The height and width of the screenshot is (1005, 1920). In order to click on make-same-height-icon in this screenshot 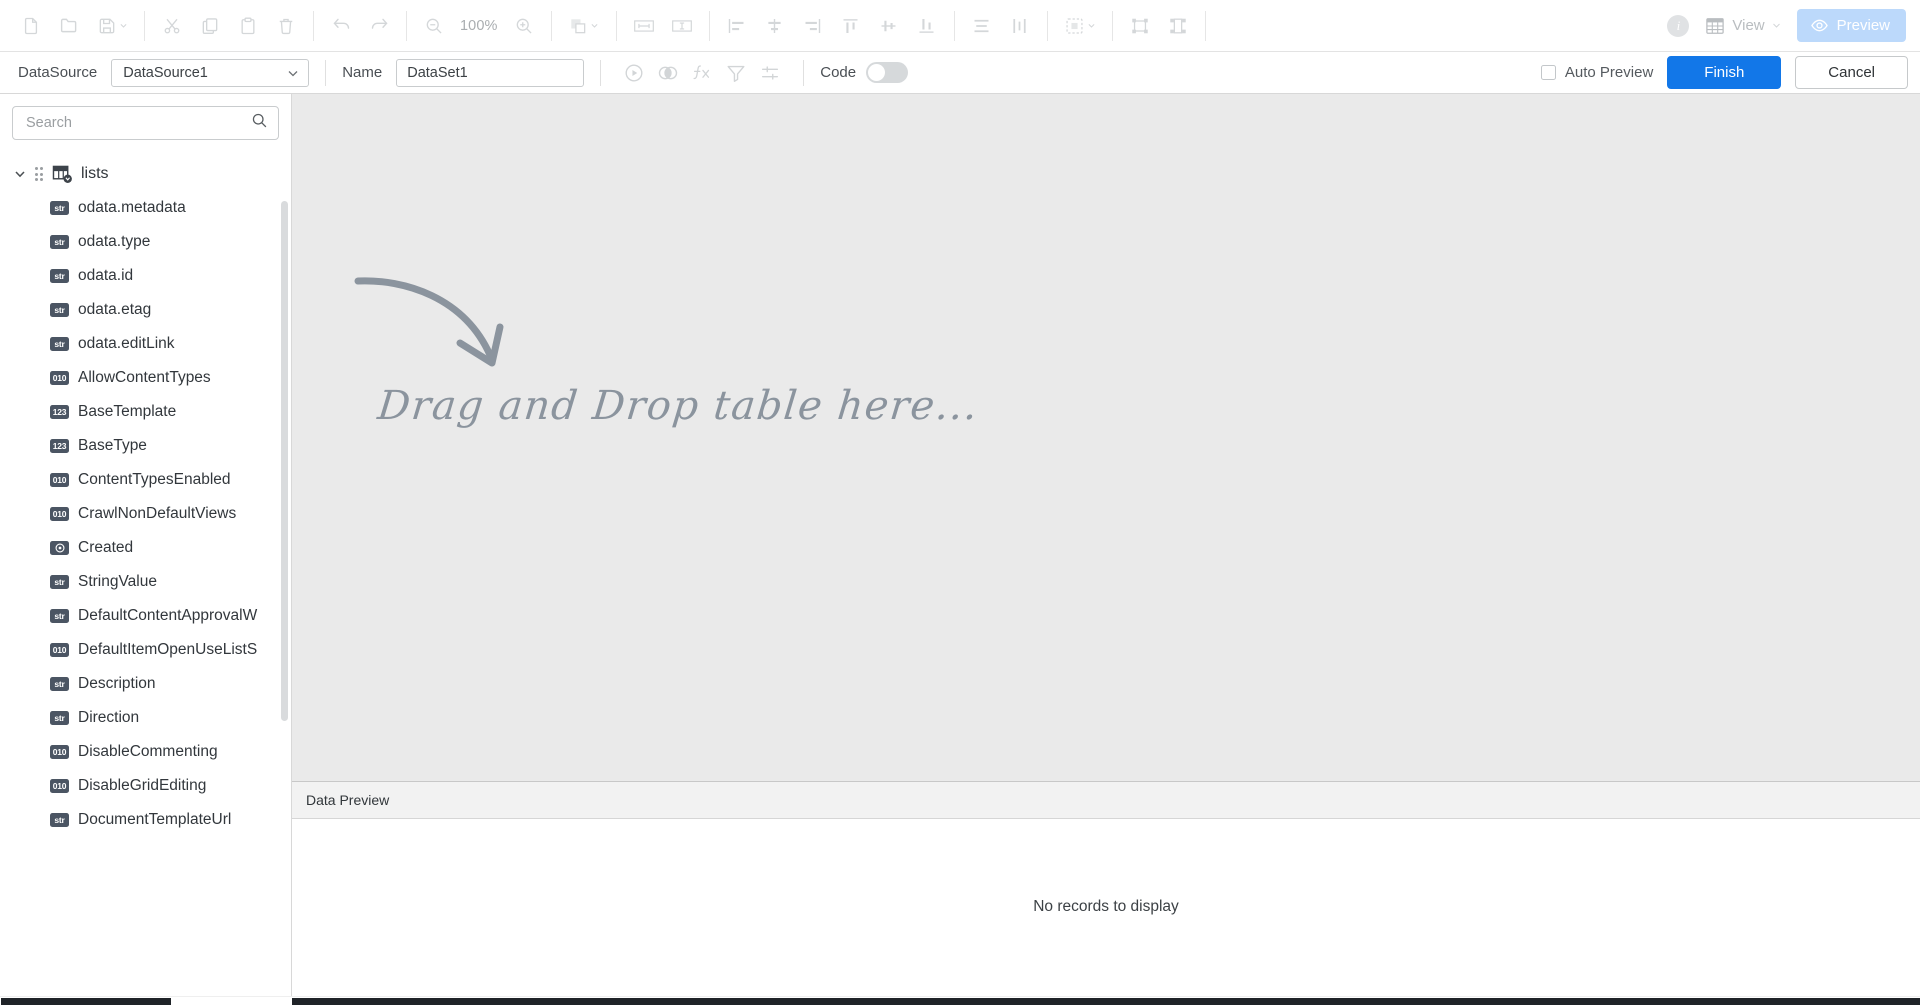, I will do `click(682, 26)`.